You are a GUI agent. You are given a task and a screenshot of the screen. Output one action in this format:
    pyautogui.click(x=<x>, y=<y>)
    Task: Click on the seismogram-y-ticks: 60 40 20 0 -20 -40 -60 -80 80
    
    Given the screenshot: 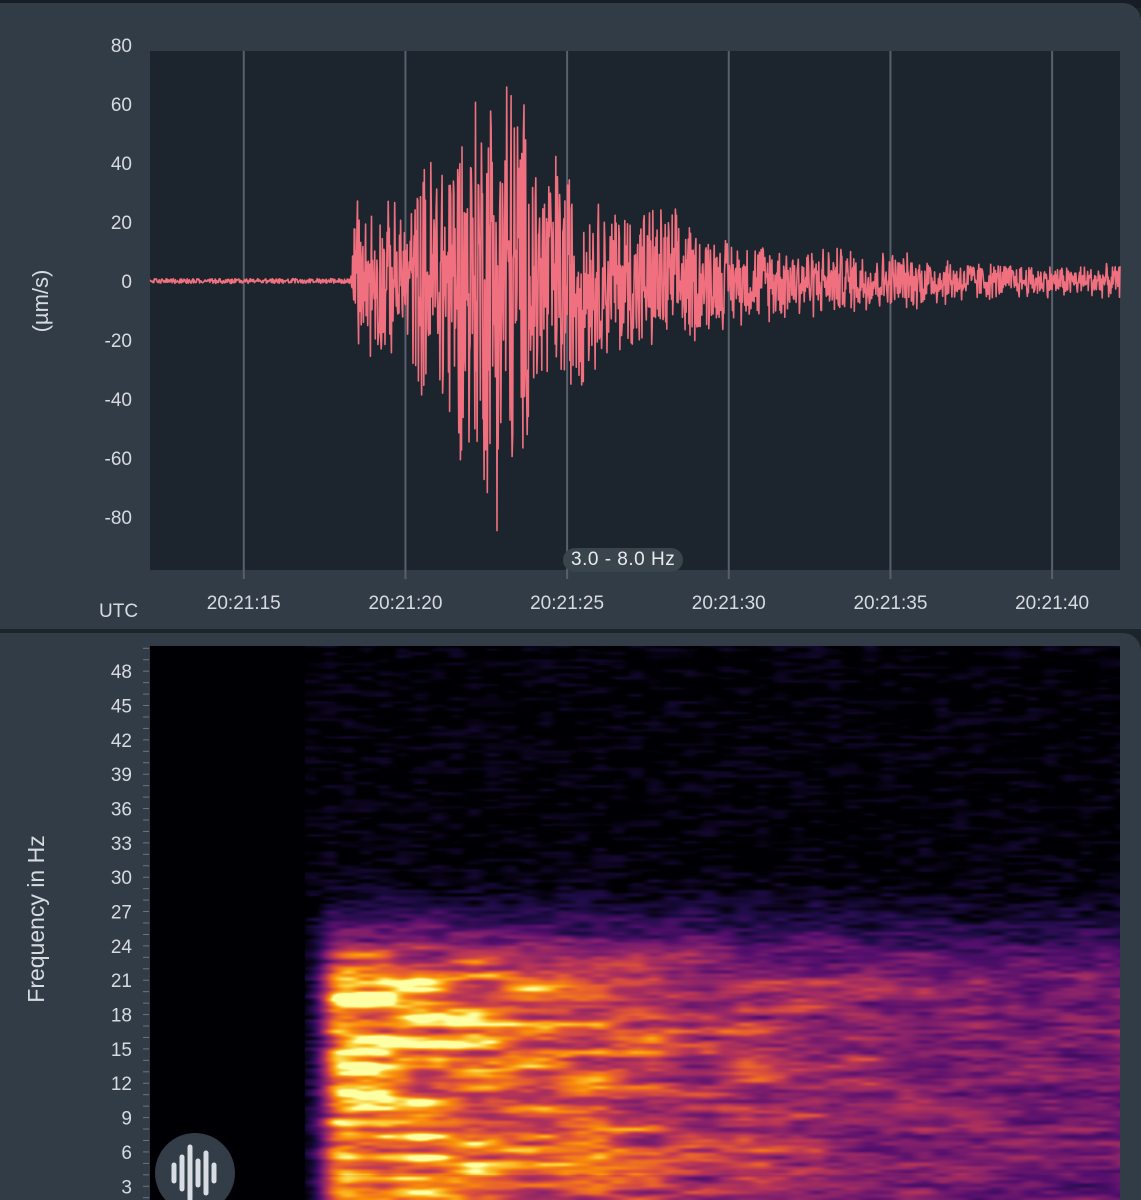 What is the action you would take?
    pyautogui.click(x=118, y=282)
    